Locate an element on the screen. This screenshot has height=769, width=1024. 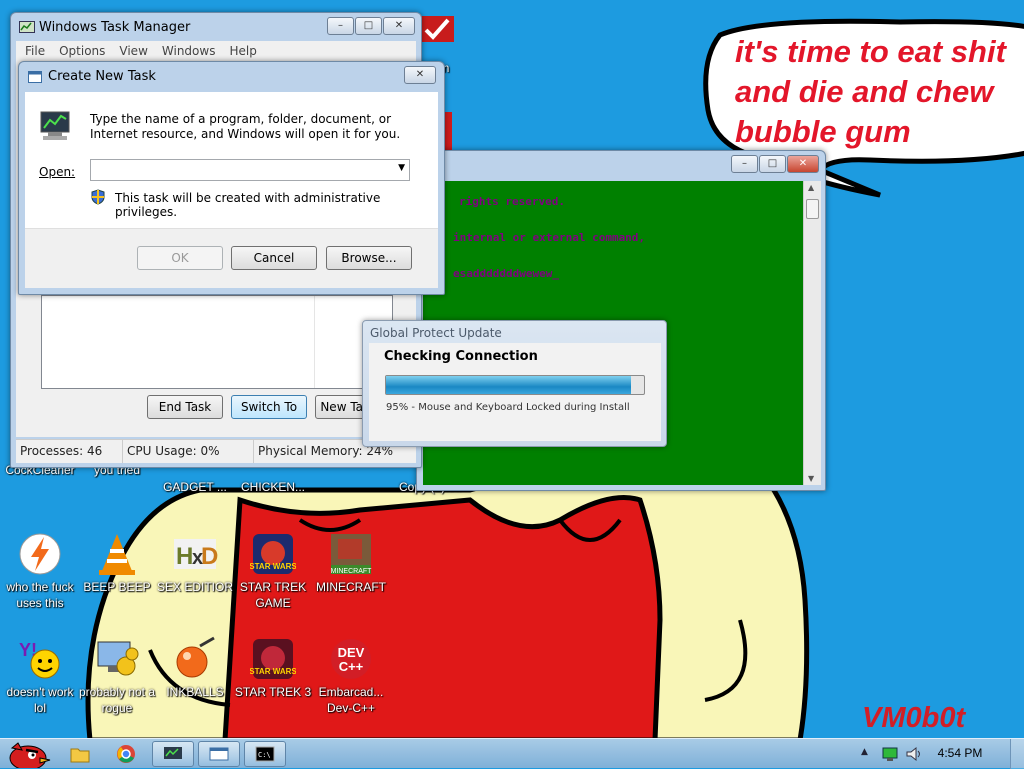
console-scrollbar: ▲ ▼ is located at coordinates (812, 333).